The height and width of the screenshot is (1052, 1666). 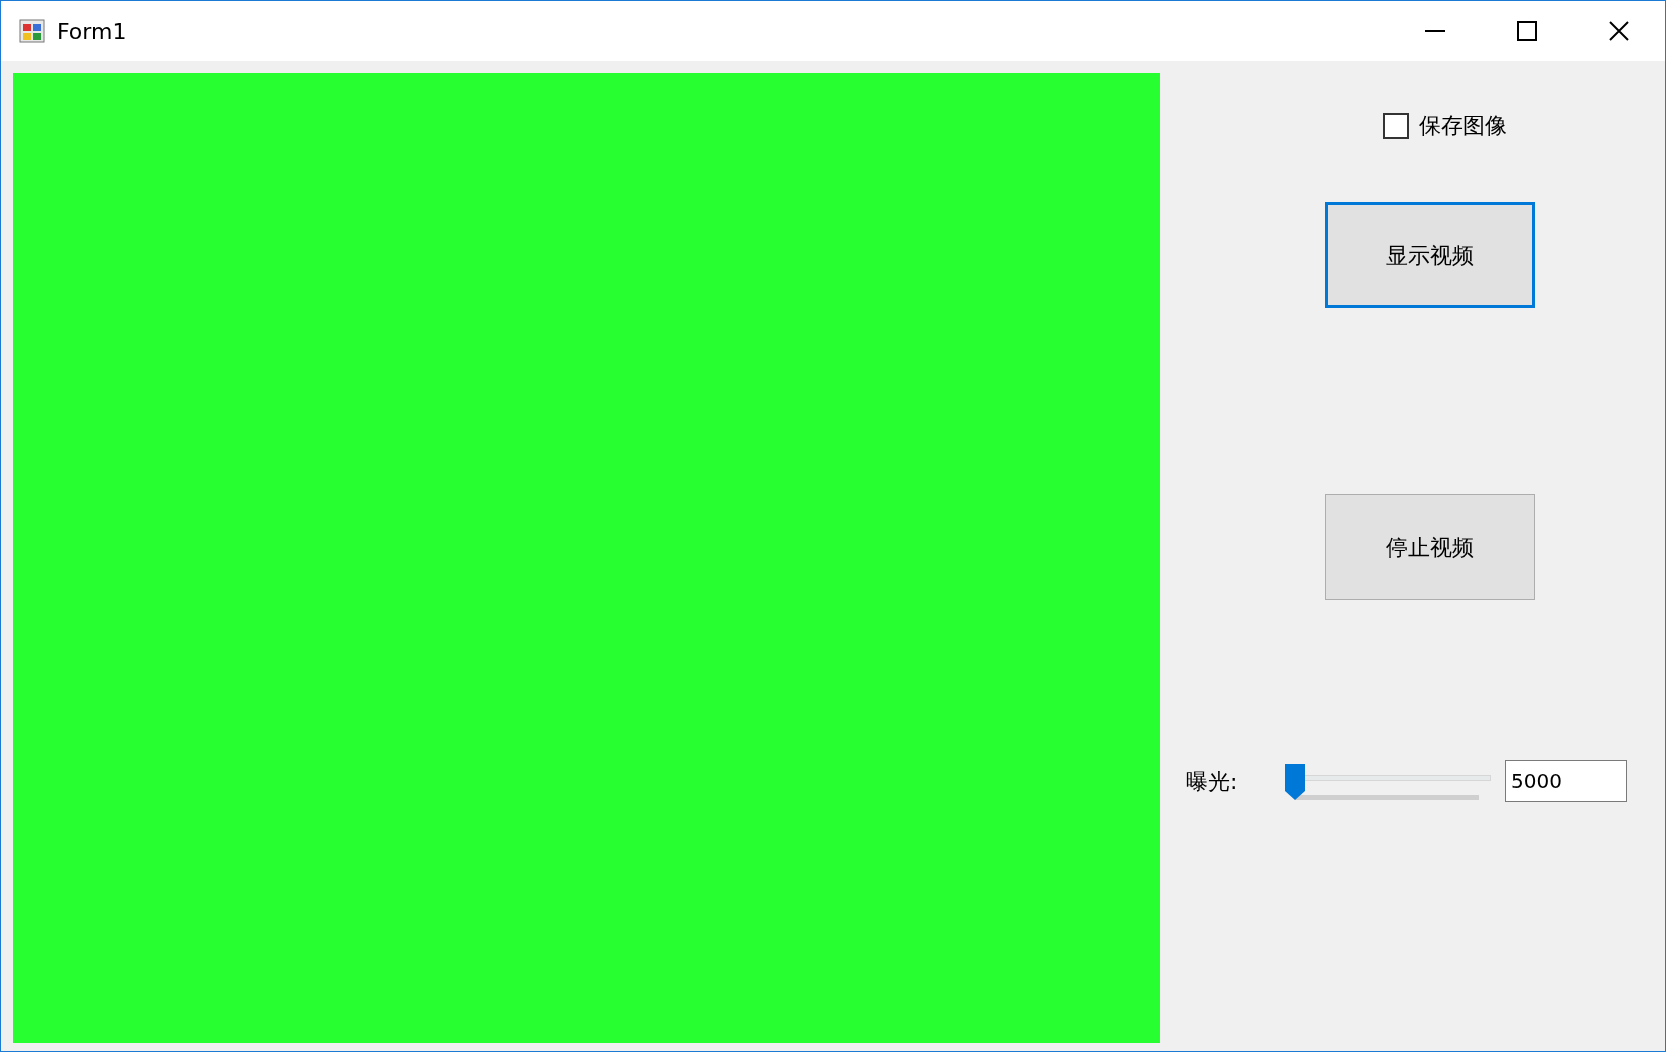 What do you see at coordinates (1295, 782) in the screenshot?
I see `slider-thumb` at bounding box center [1295, 782].